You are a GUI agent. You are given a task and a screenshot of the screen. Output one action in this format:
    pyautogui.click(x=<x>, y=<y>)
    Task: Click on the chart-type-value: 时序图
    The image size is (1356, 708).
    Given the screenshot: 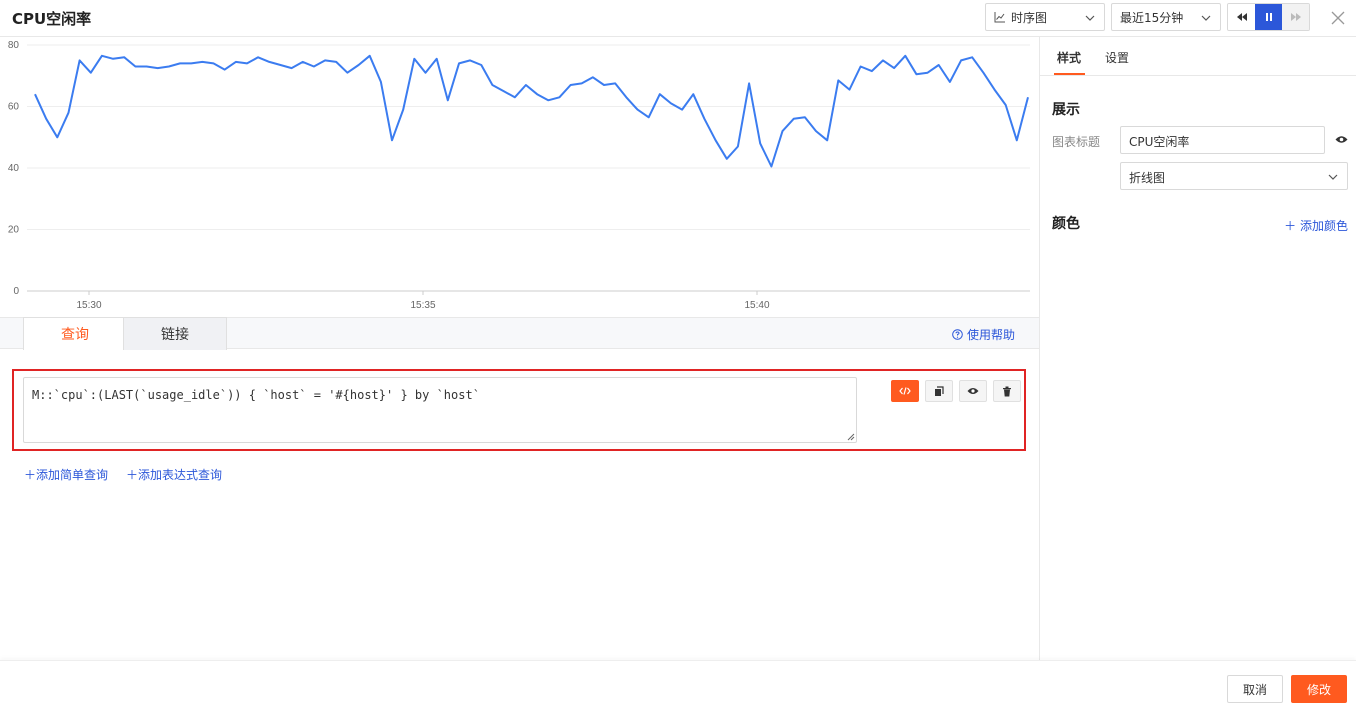 What is the action you would take?
    pyautogui.click(x=1029, y=17)
    